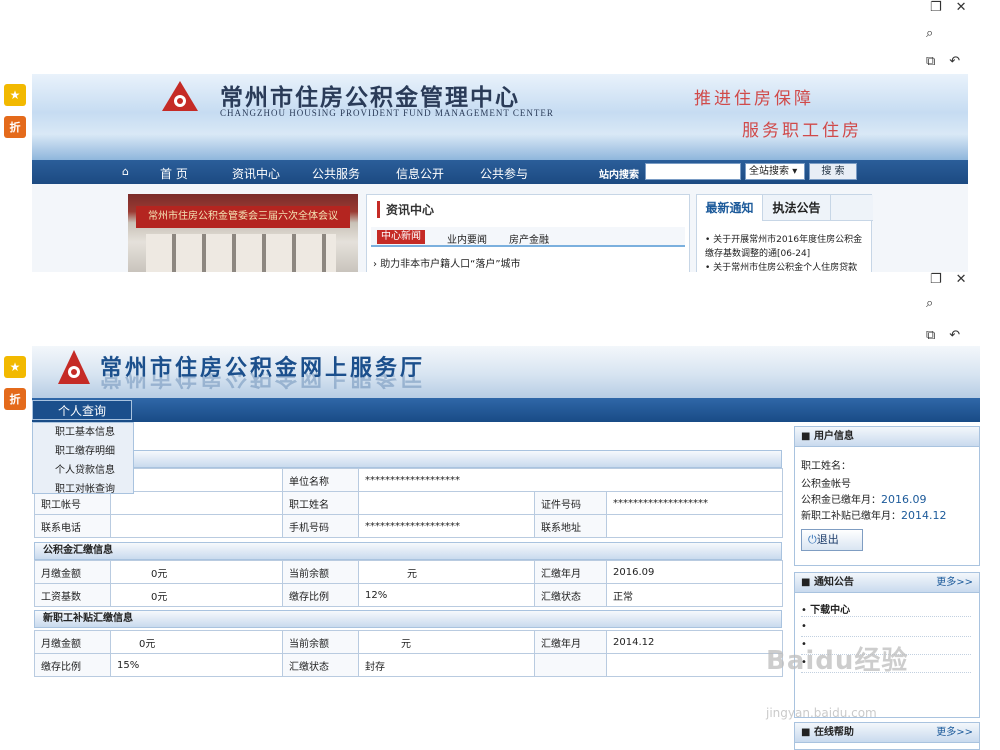  Describe the element at coordinates (795, 171) in the screenshot. I see `chevron-down-icon: ▾` at that location.